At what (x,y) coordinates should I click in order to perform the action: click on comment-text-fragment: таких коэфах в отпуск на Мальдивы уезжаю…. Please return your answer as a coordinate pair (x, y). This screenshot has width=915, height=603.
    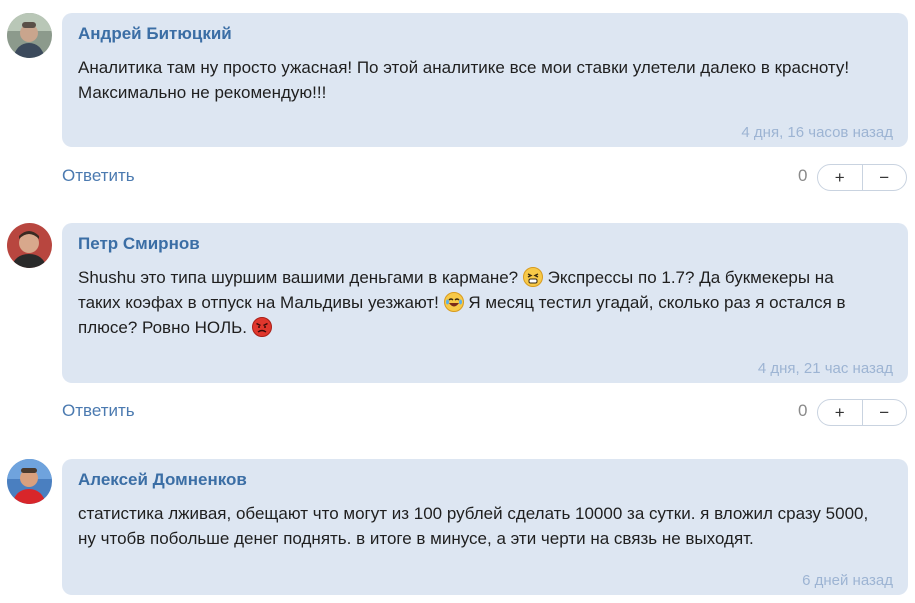
    Looking at the image, I should click on (258, 302).